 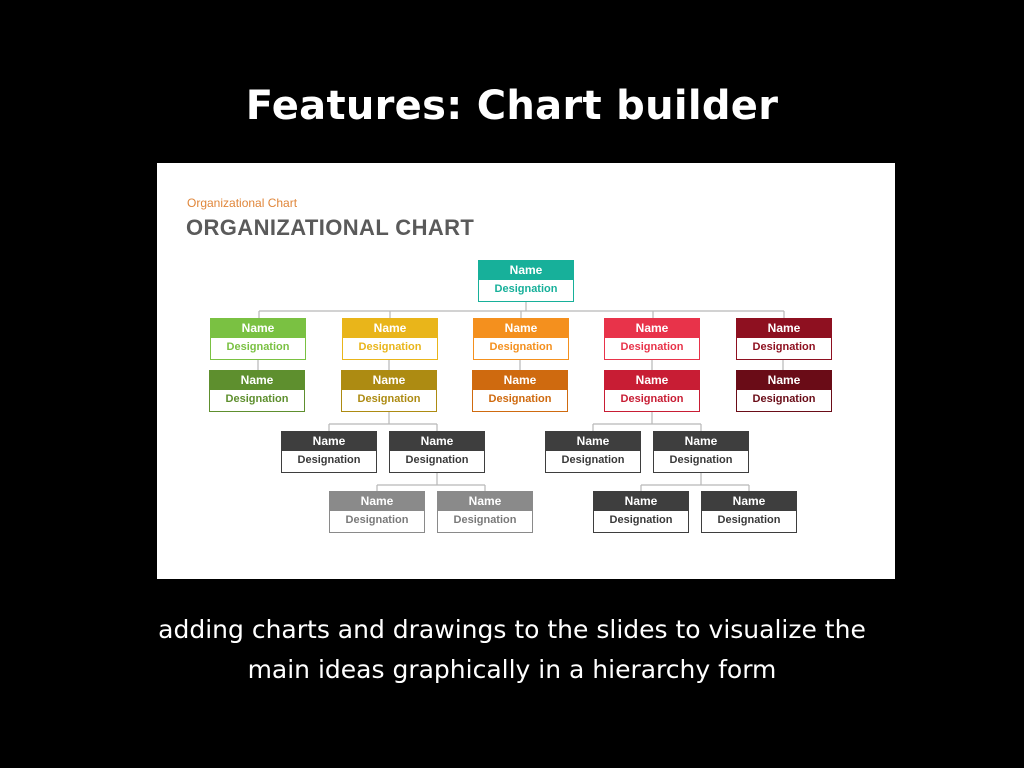 I want to click on org-node-maroon-1: Name Designation, so click(x=784, y=339).